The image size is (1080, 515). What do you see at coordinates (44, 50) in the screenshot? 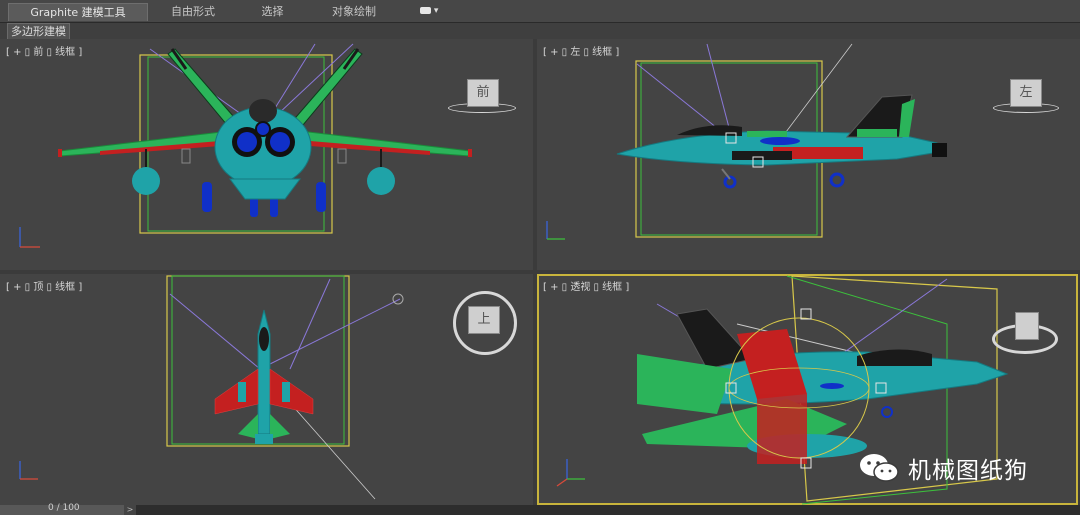
I see `viewport-label-front: [ + ▯ 前 ▯ 线框 ]` at bounding box center [44, 50].